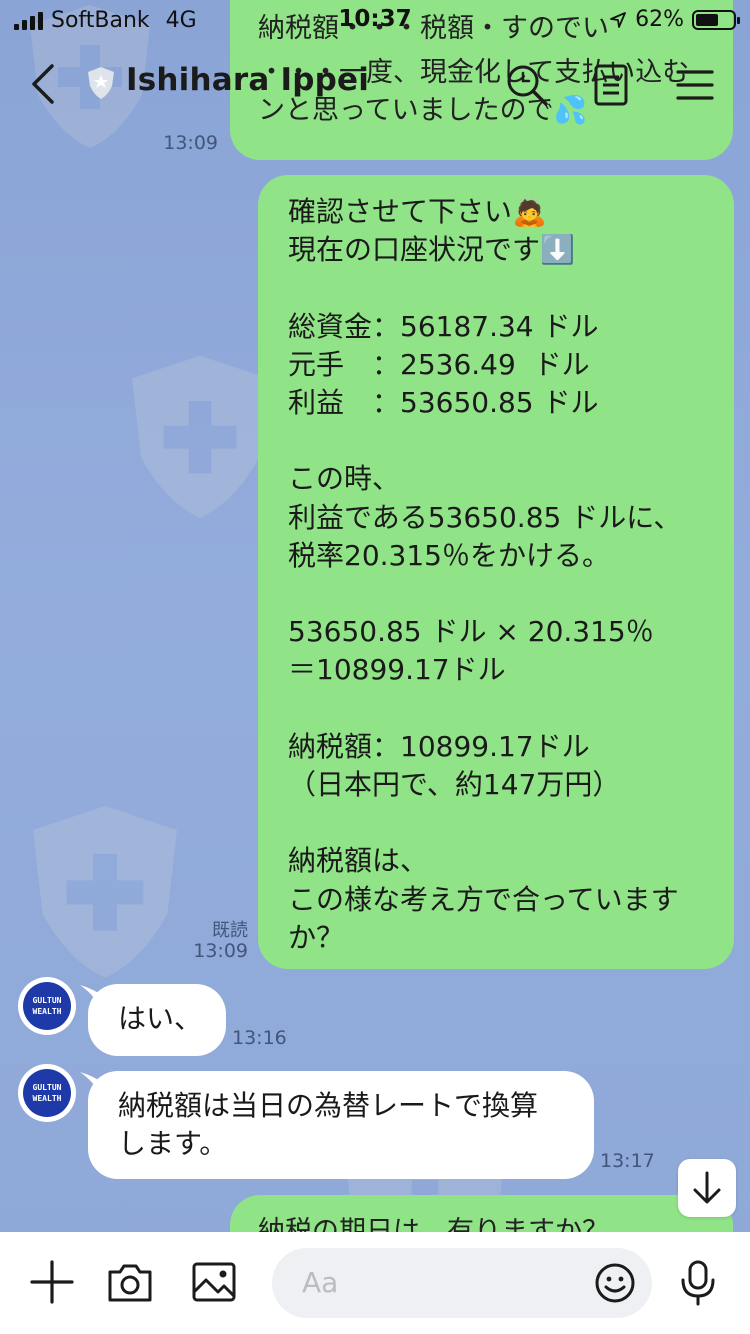  I want to click on message-text: 納税額は当日の為替レートで換算 します。, so click(328, 1124).